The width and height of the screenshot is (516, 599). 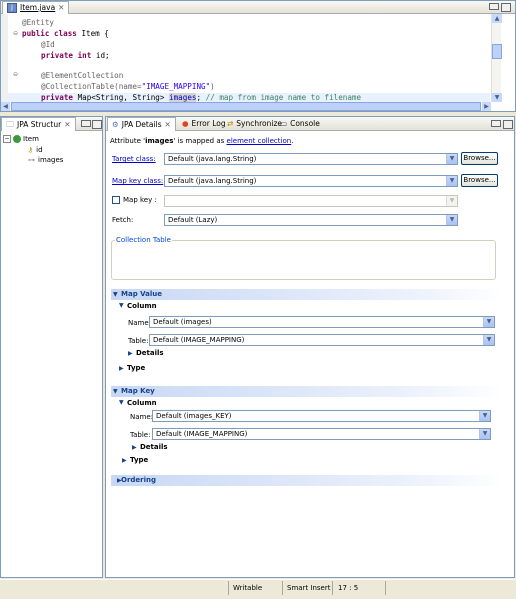 I want to click on map-key-name-combo: Default (images_KEY) ▼, so click(x=321, y=416).